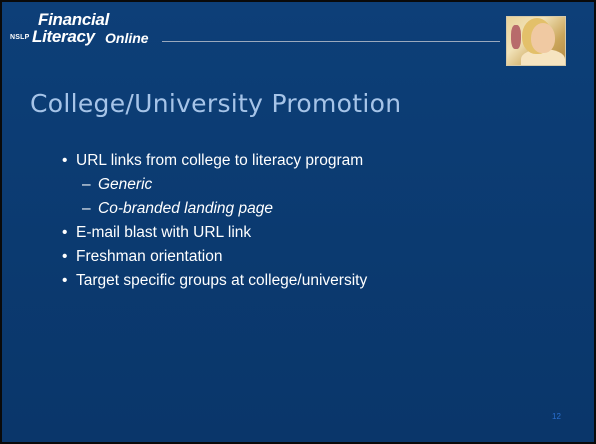  Describe the element at coordinates (216, 103) in the screenshot. I see `slide-title: College/University Promotion` at that location.